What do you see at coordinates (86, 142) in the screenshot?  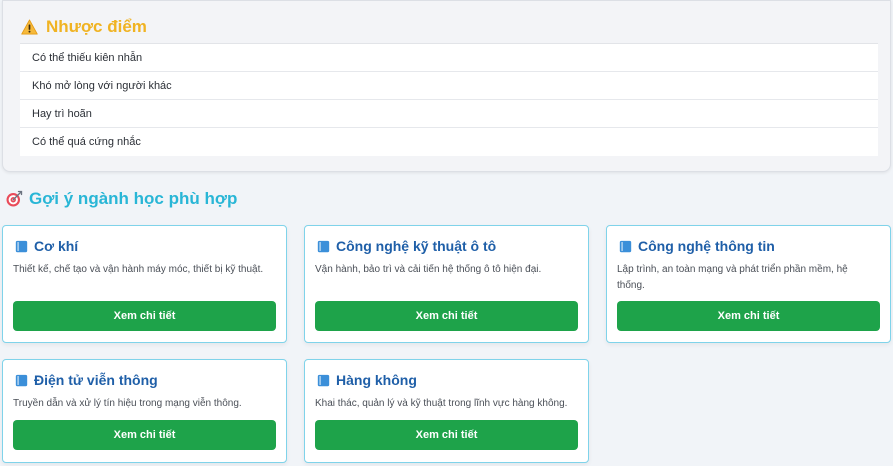 I see `weakness-item: Có thể quá cứng nhắc` at bounding box center [86, 142].